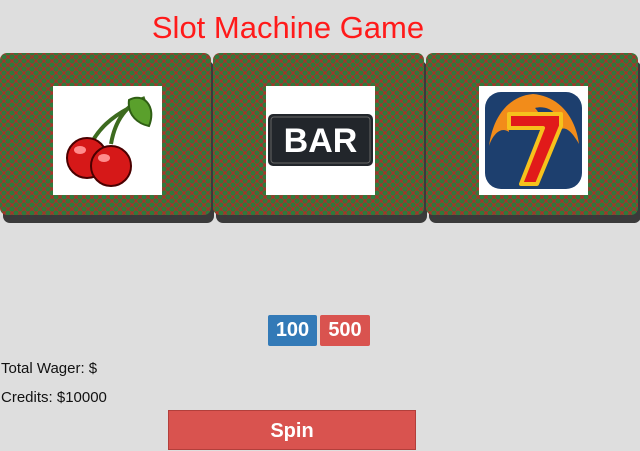 Image resolution: width=640 pixels, height=451 pixels. What do you see at coordinates (345, 330) in the screenshot?
I see `bet-500-button: 500` at bounding box center [345, 330].